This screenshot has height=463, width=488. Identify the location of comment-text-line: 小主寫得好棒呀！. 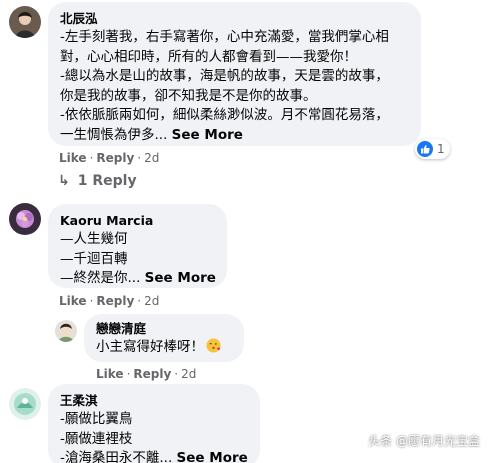
(164, 348).